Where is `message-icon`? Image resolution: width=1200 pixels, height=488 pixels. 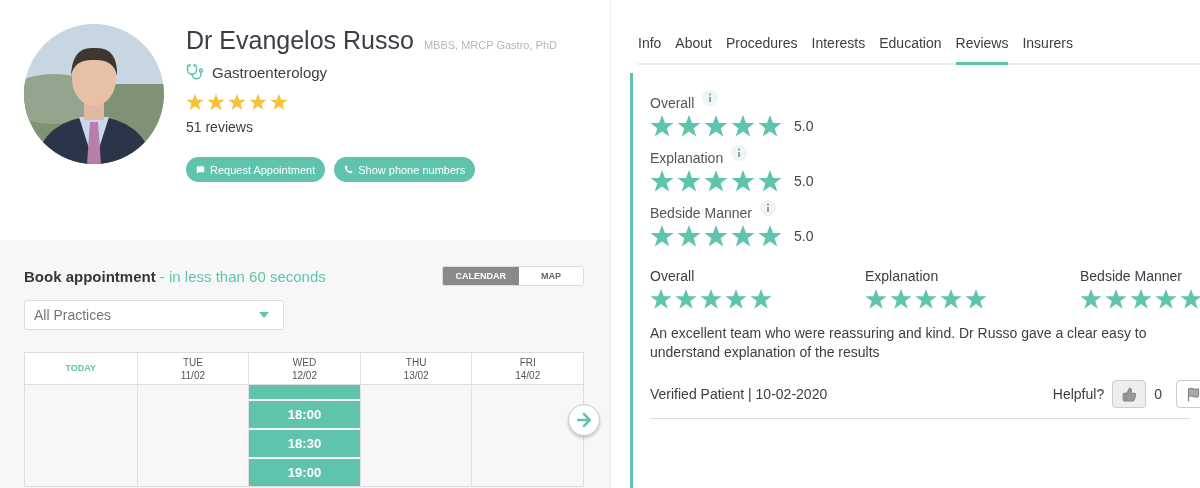 message-icon is located at coordinates (200, 169).